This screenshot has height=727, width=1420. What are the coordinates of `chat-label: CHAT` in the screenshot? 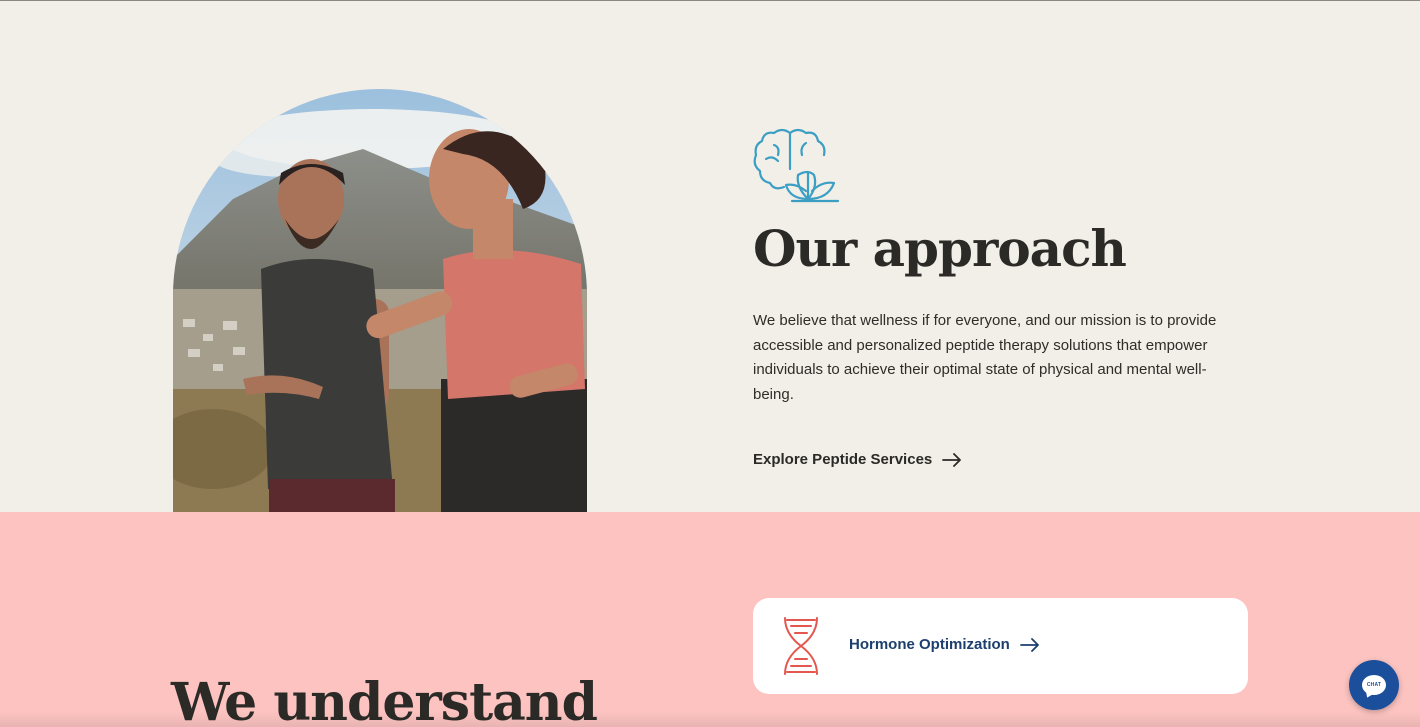 It's located at (1374, 685).